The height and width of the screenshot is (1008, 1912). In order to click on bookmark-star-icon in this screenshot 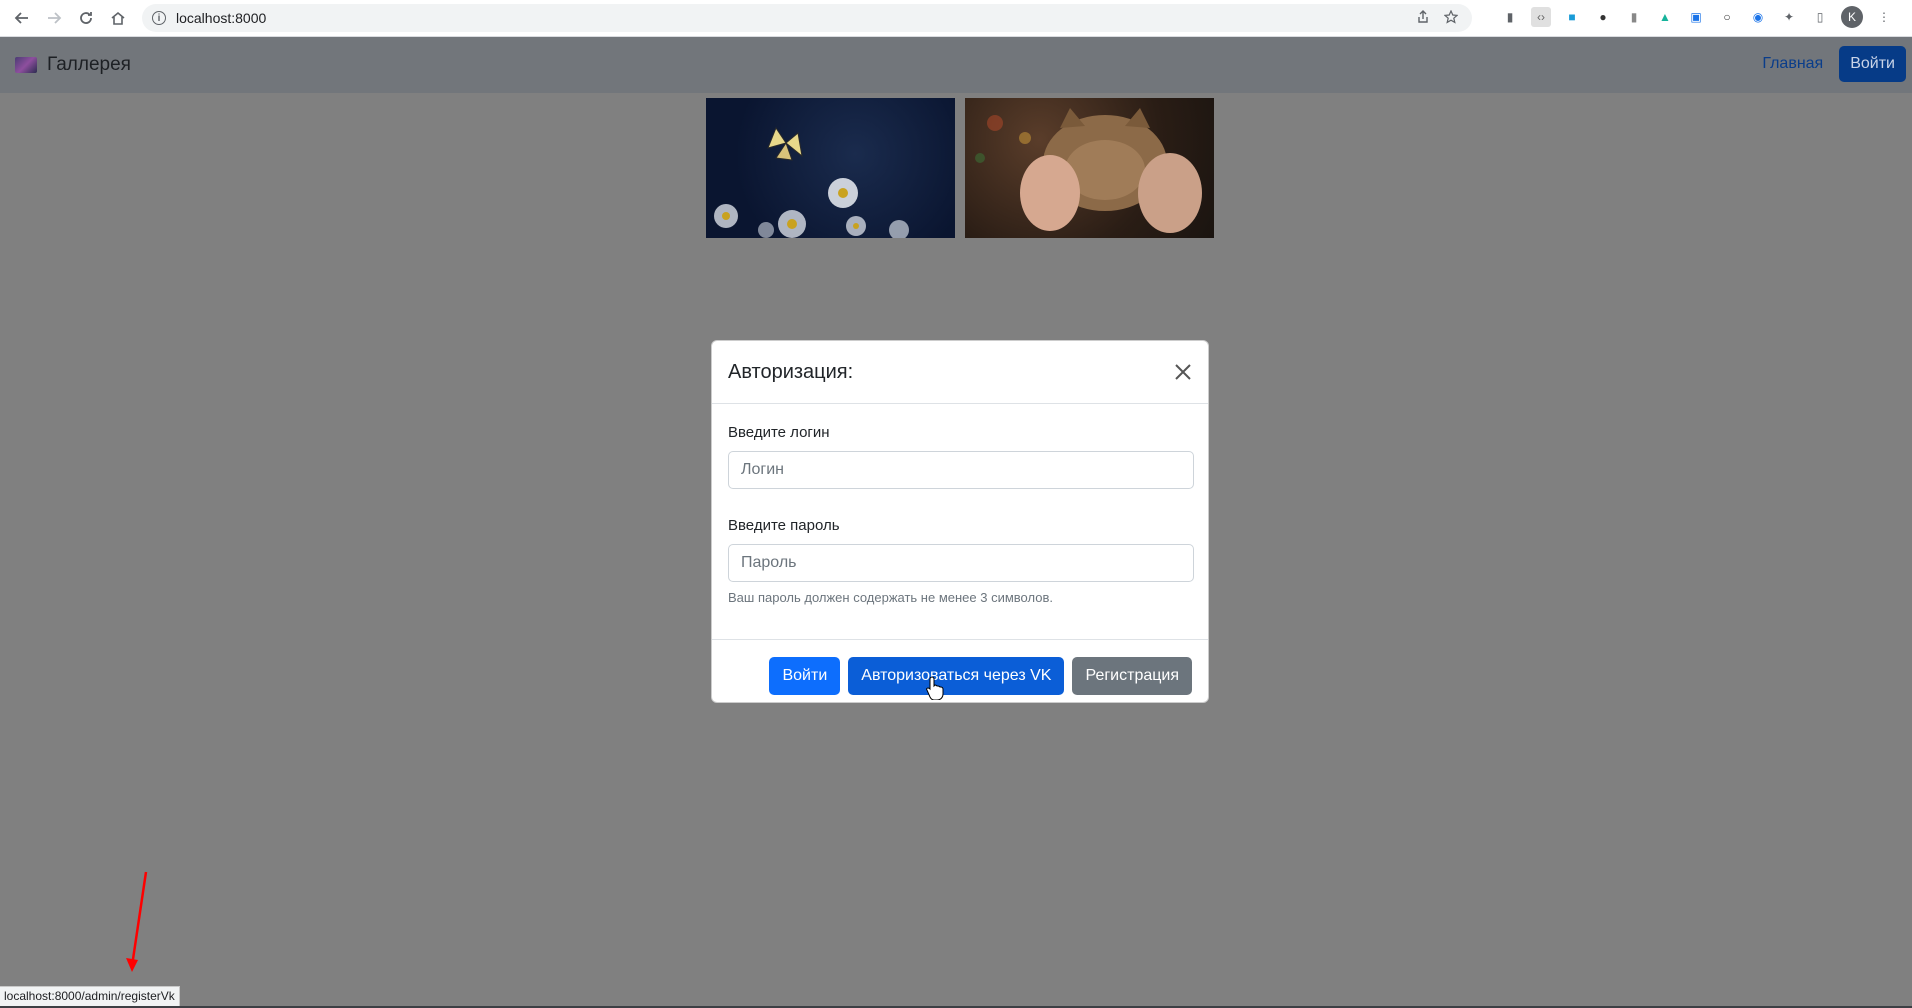, I will do `click(1451, 19)`.